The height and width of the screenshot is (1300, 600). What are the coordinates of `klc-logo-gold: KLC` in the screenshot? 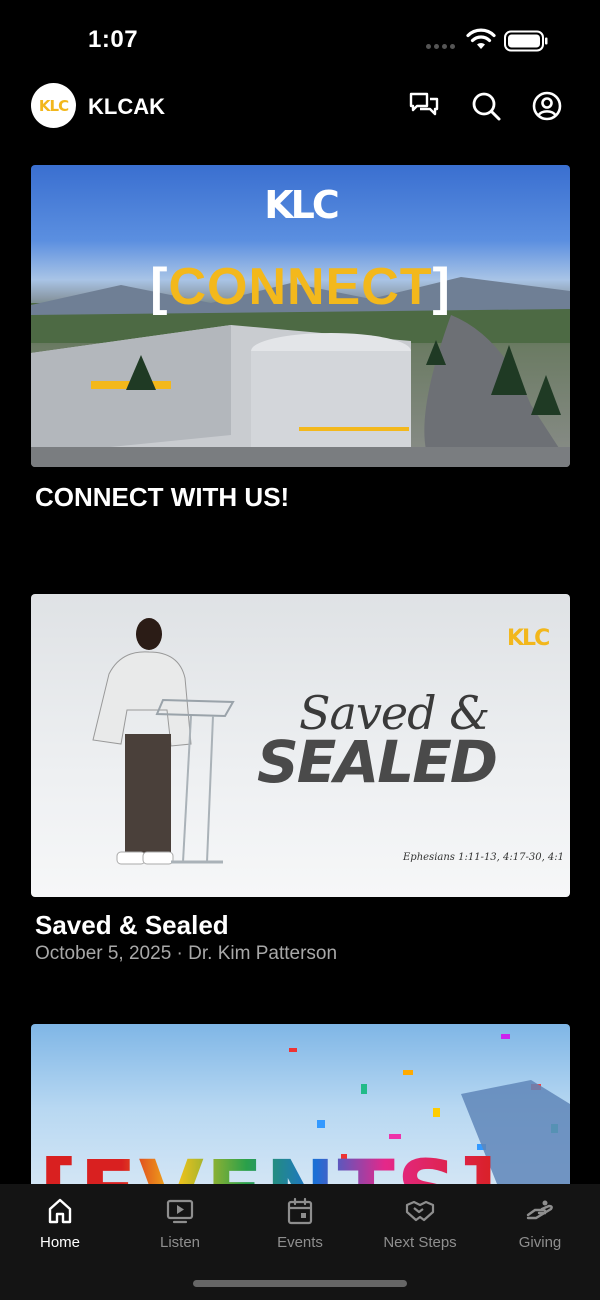 It's located at (528, 638).